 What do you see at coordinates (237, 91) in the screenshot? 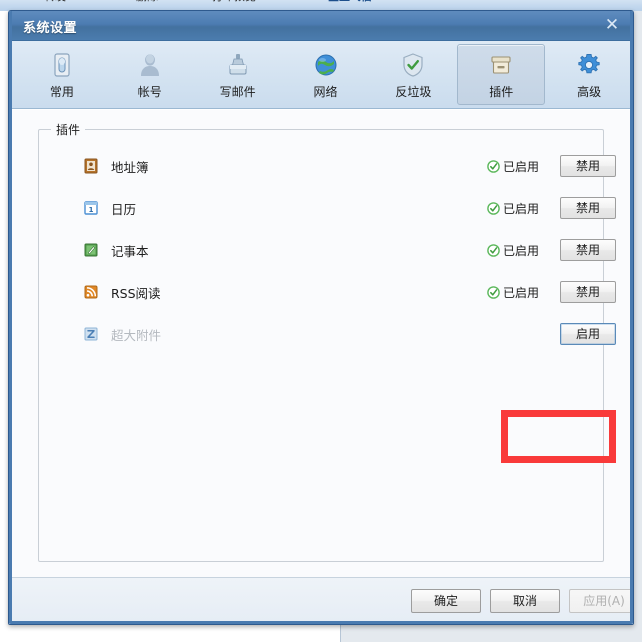
I see `tab-compose-label: 写邮件` at bounding box center [237, 91].